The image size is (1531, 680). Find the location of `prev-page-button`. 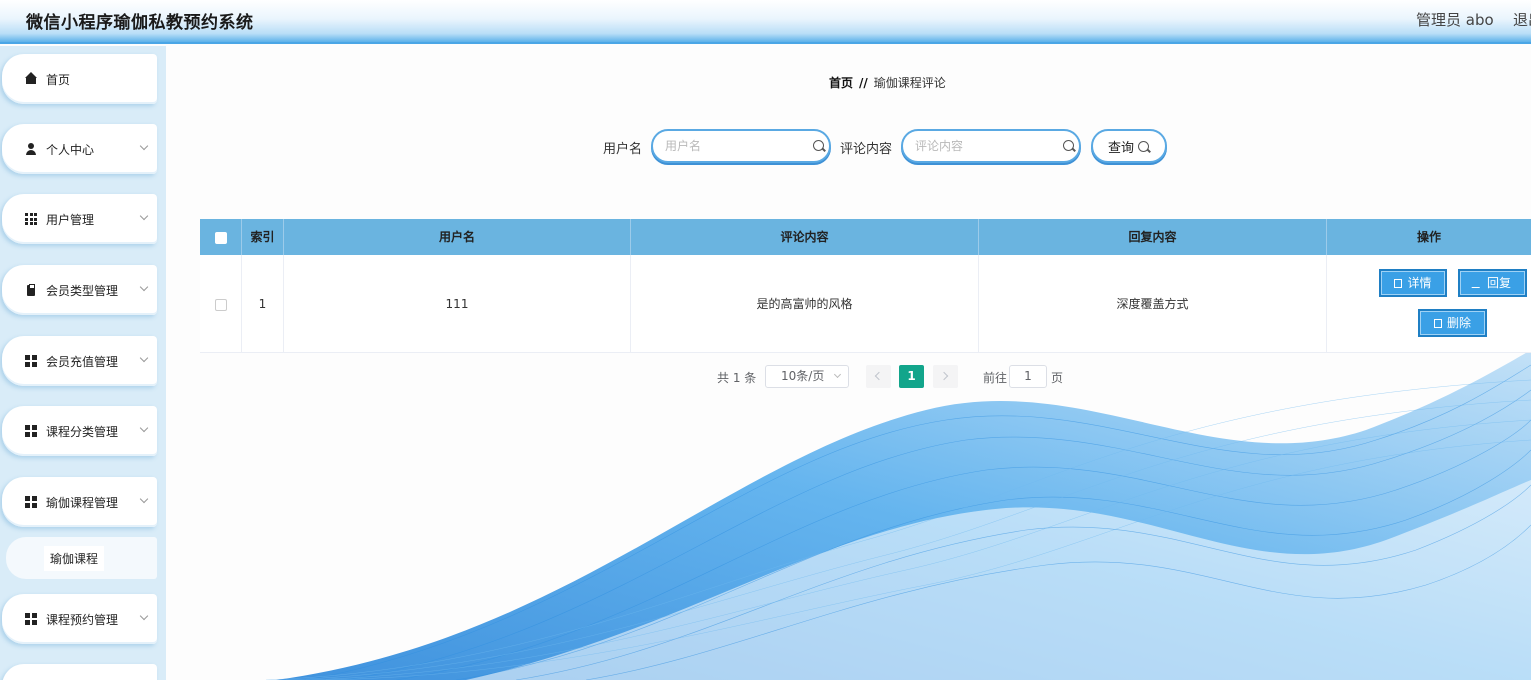

prev-page-button is located at coordinates (878, 376).